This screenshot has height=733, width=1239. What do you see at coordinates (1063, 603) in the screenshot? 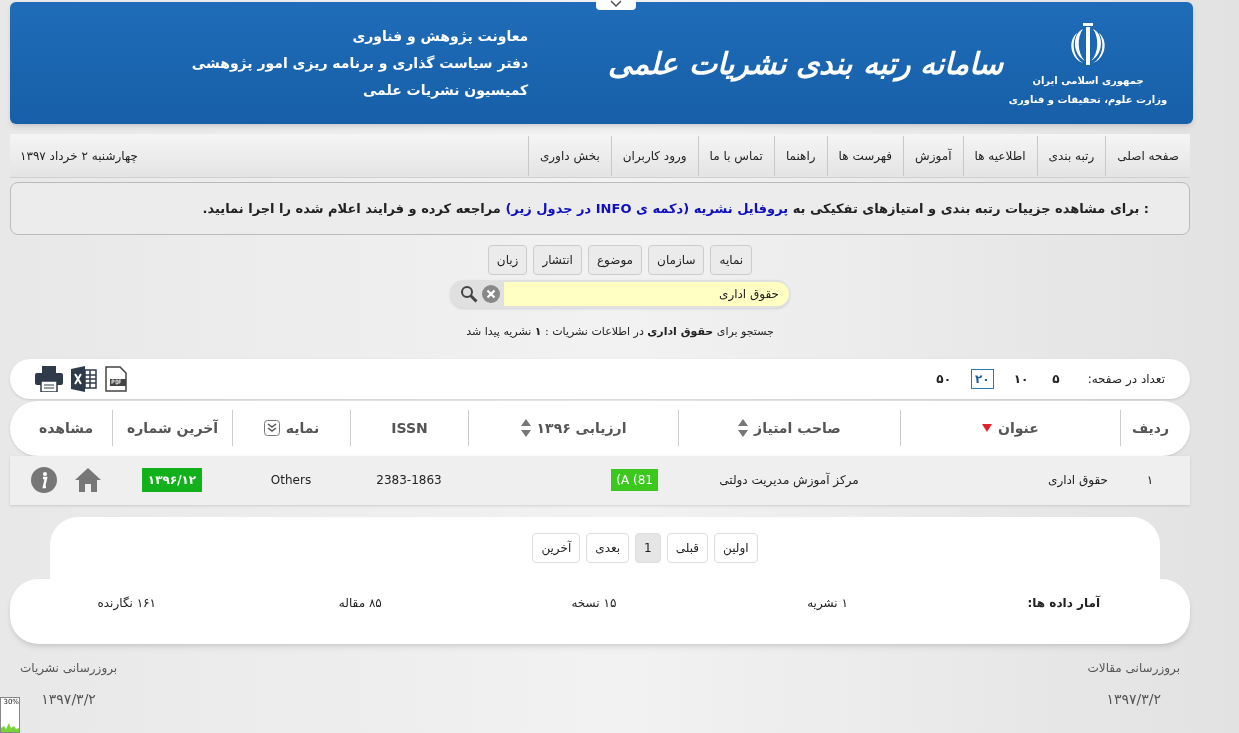
I see `stats-label: آمار داده ها:` at bounding box center [1063, 603].